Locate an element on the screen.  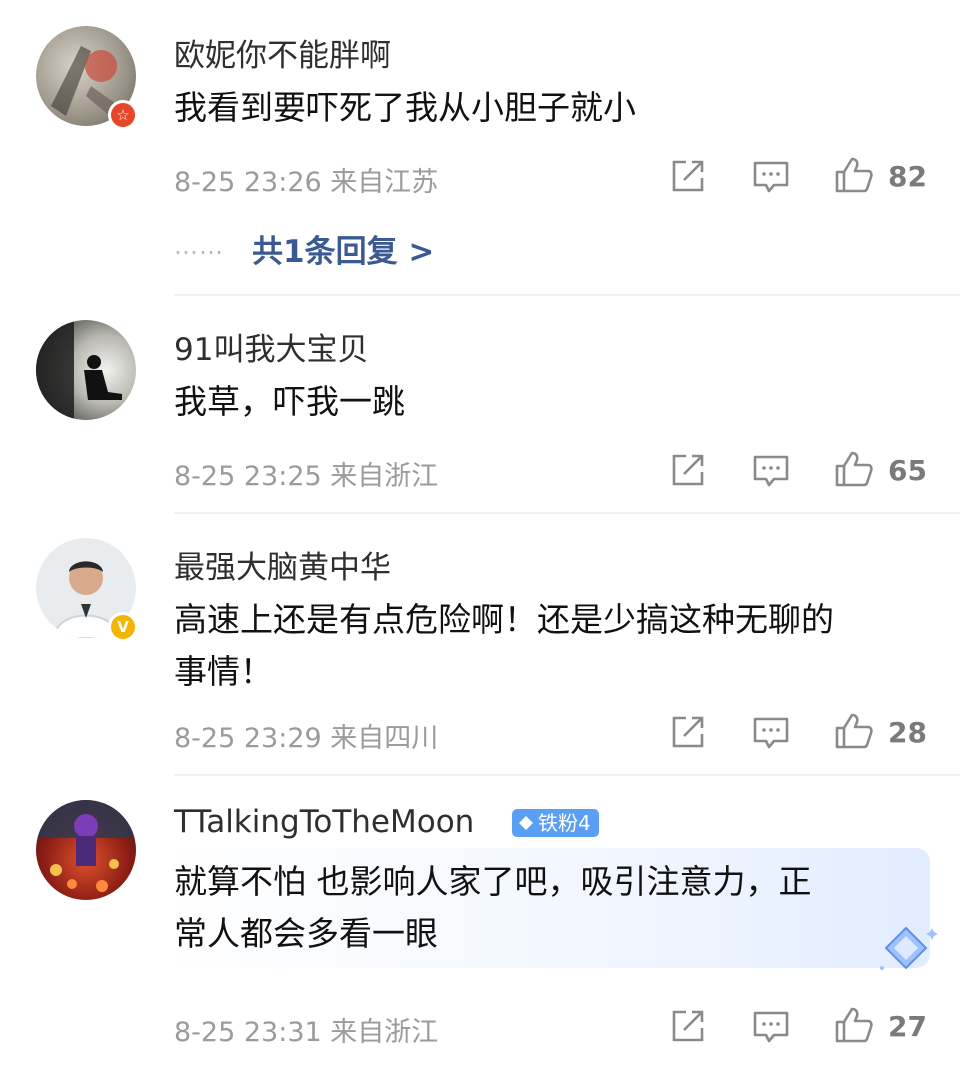
comment-meta: 8-25 23:26 来自江苏 is located at coordinates (306, 182).